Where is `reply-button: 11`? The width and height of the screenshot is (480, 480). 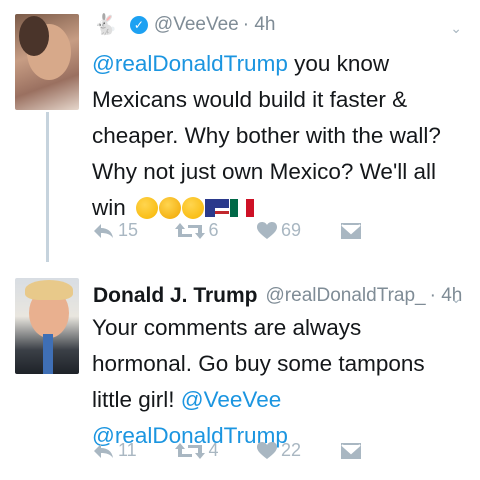
reply-button: 11 is located at coordinates (133, 450).